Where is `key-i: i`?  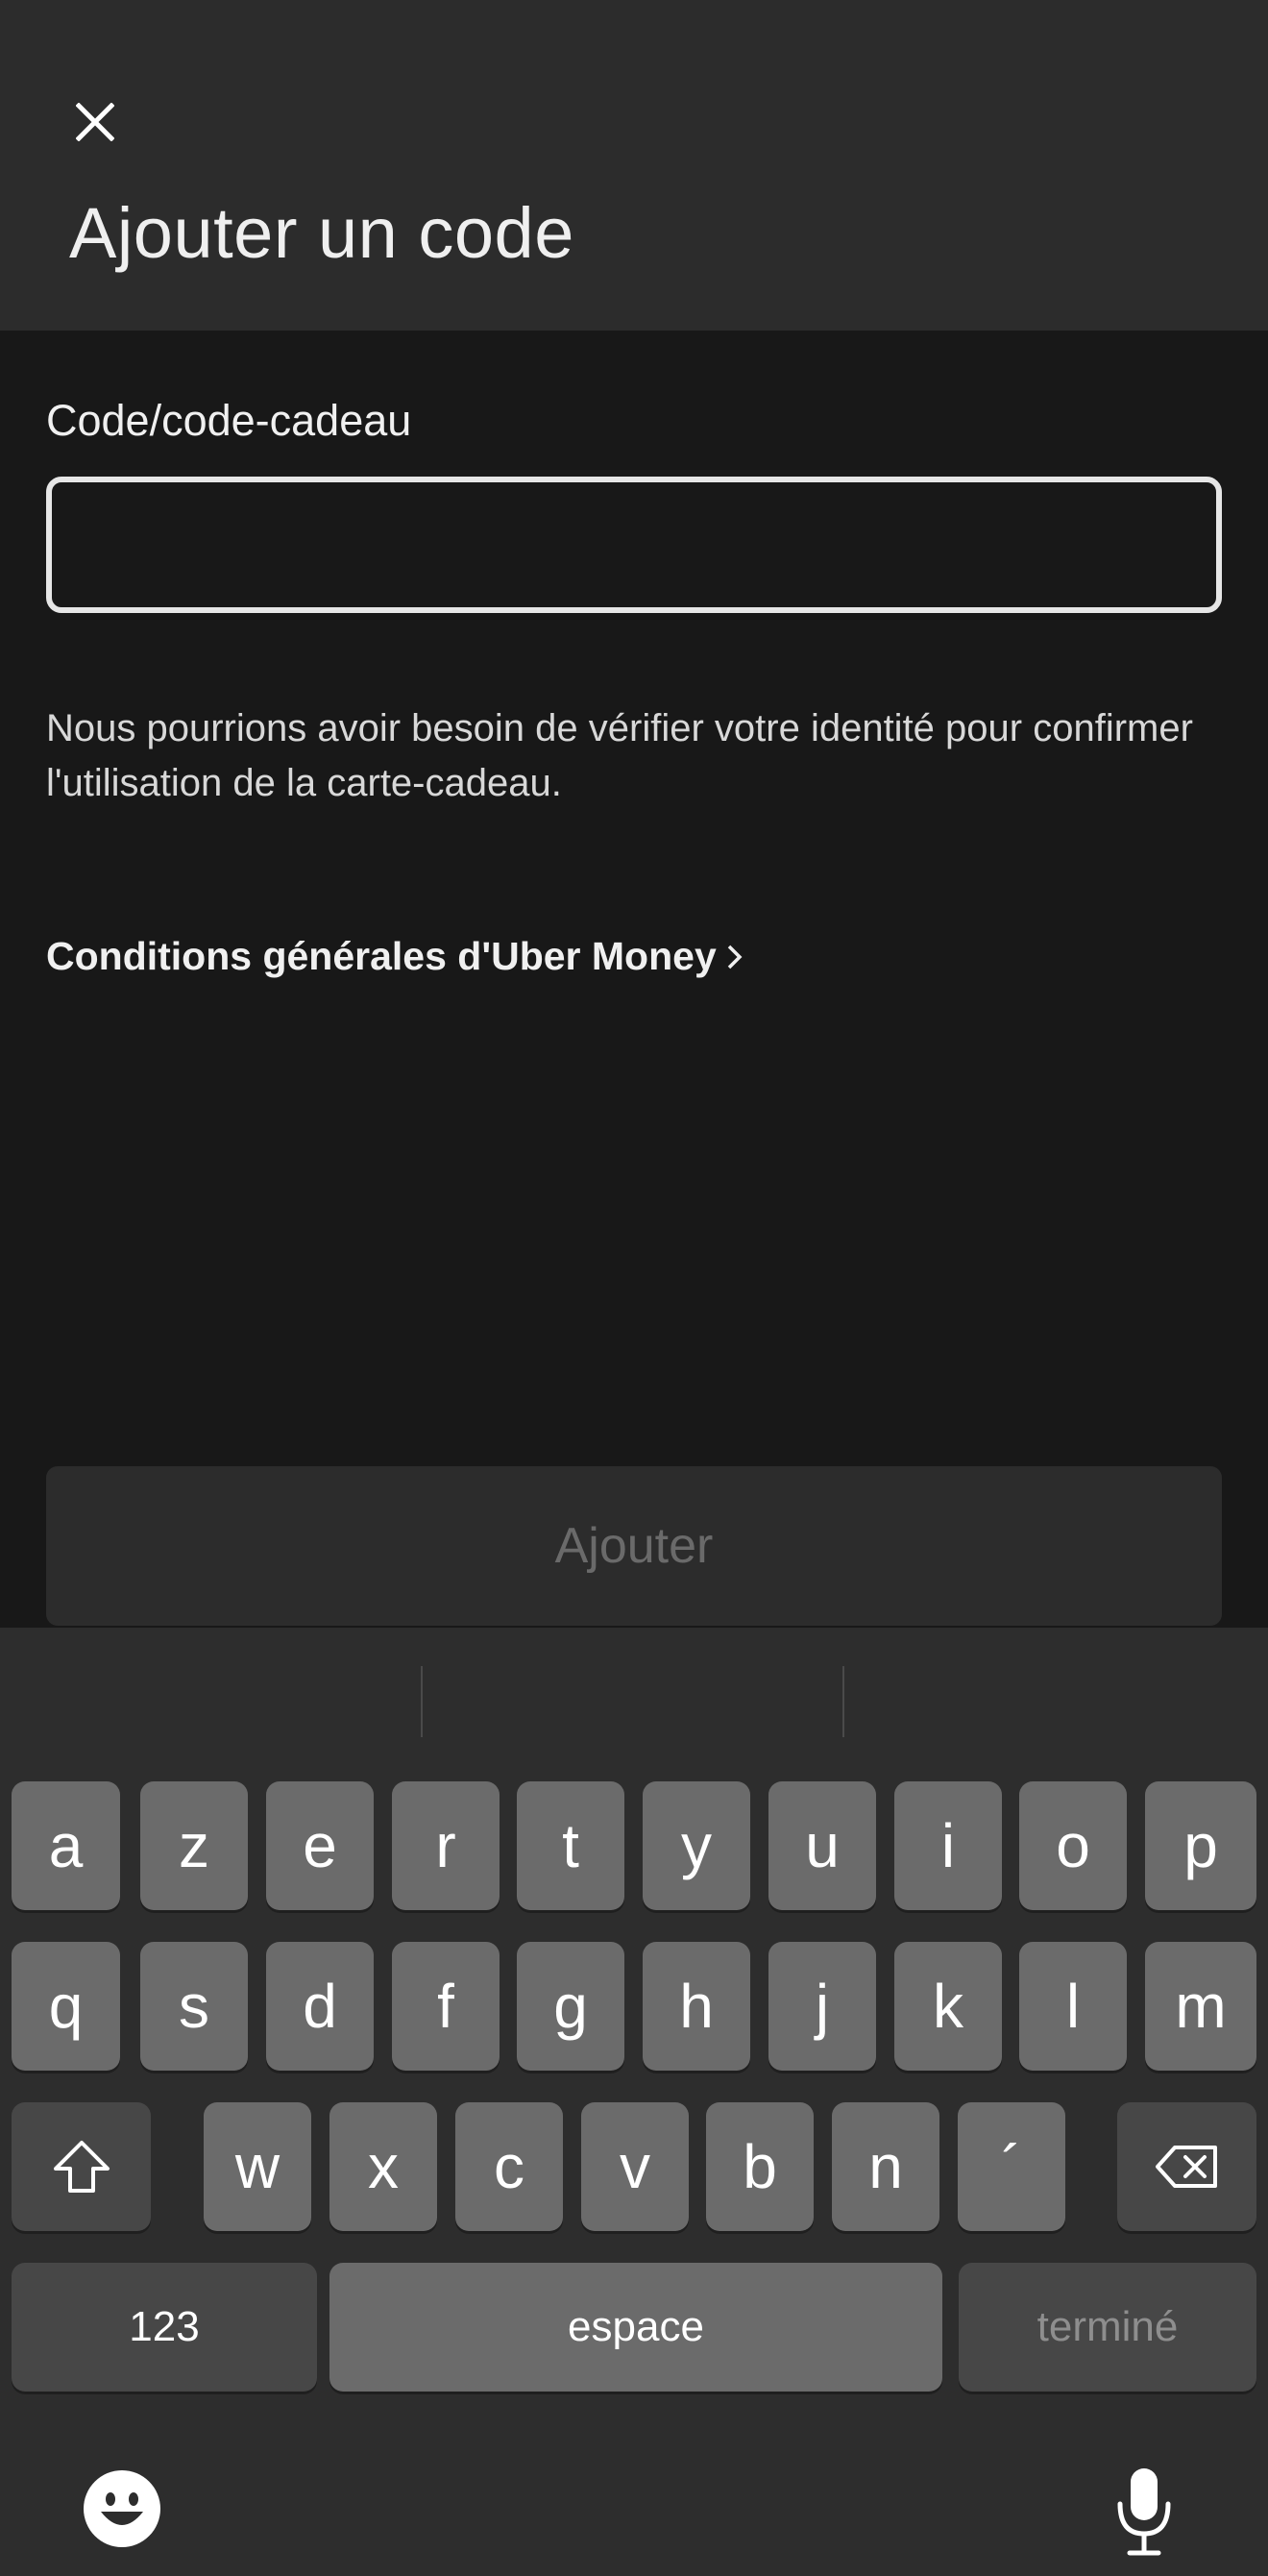 key-i: i is located at coordinates (948, 1845).